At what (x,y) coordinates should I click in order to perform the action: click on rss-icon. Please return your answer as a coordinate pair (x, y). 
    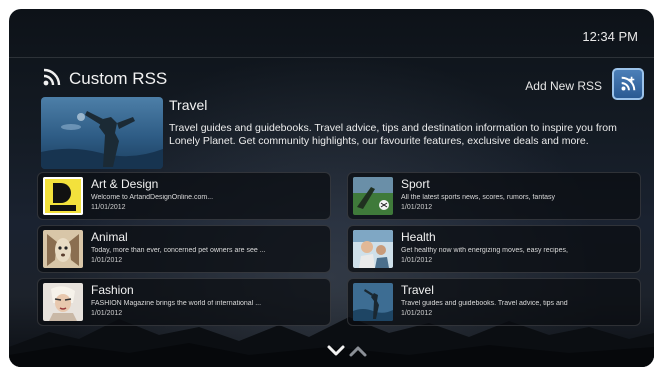
    Looking at the image, I should click on (52, 77).